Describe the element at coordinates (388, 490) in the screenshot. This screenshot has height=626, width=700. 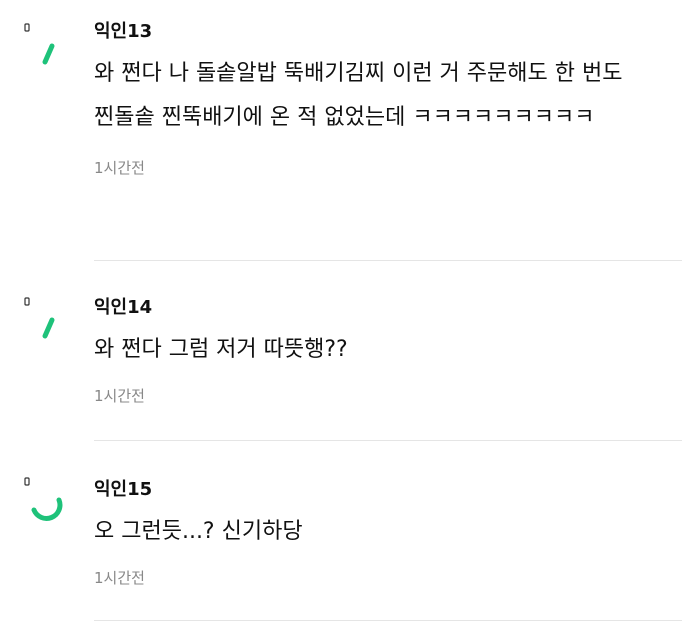
I see `comment-author: 익인15` at that location.